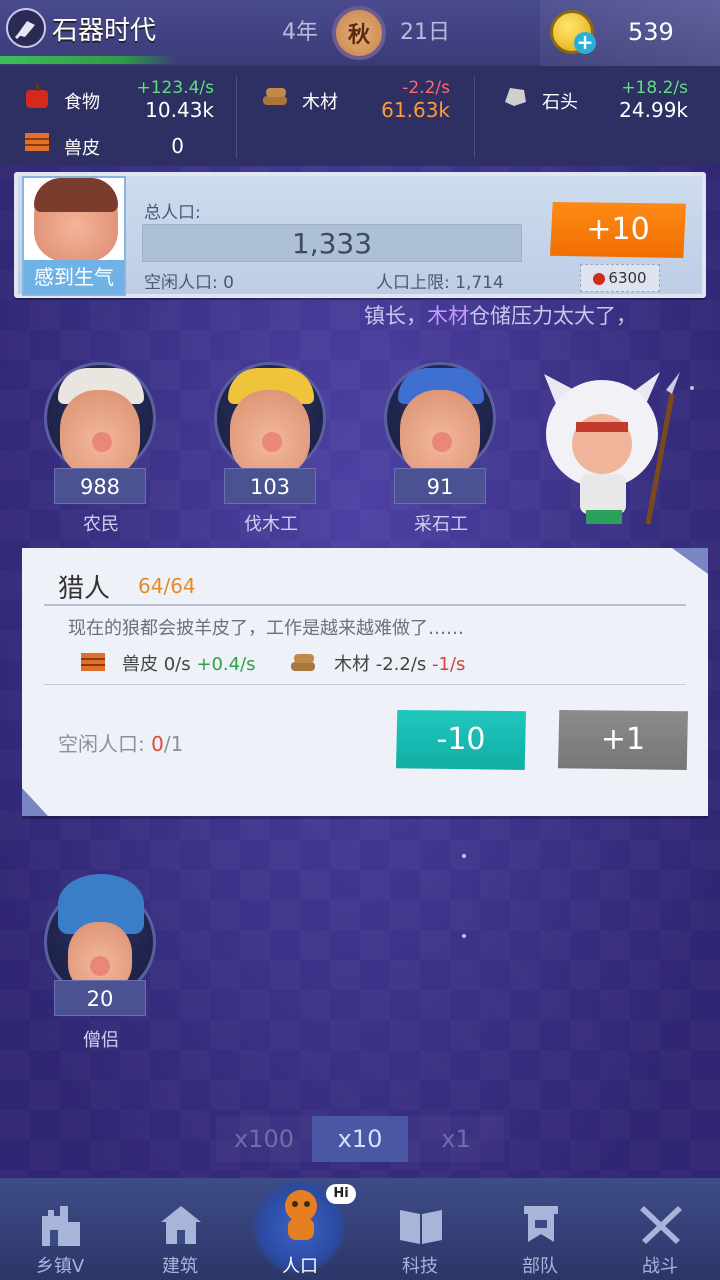  I want to click on house-icon, so click(181, 1225).